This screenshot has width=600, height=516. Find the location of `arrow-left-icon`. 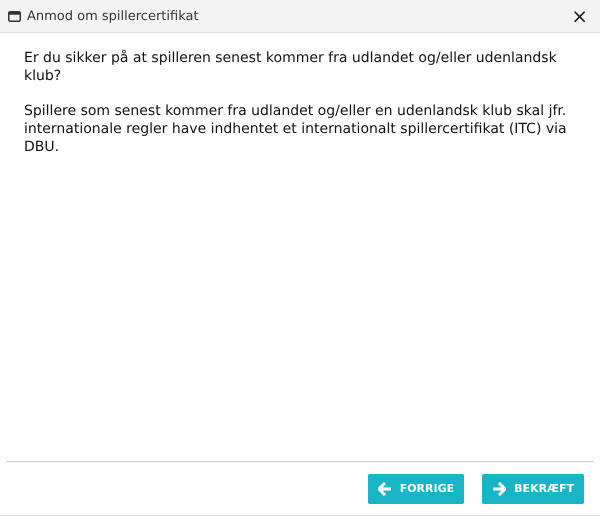

arrow-left-icon is located at coordinates (385, 489).